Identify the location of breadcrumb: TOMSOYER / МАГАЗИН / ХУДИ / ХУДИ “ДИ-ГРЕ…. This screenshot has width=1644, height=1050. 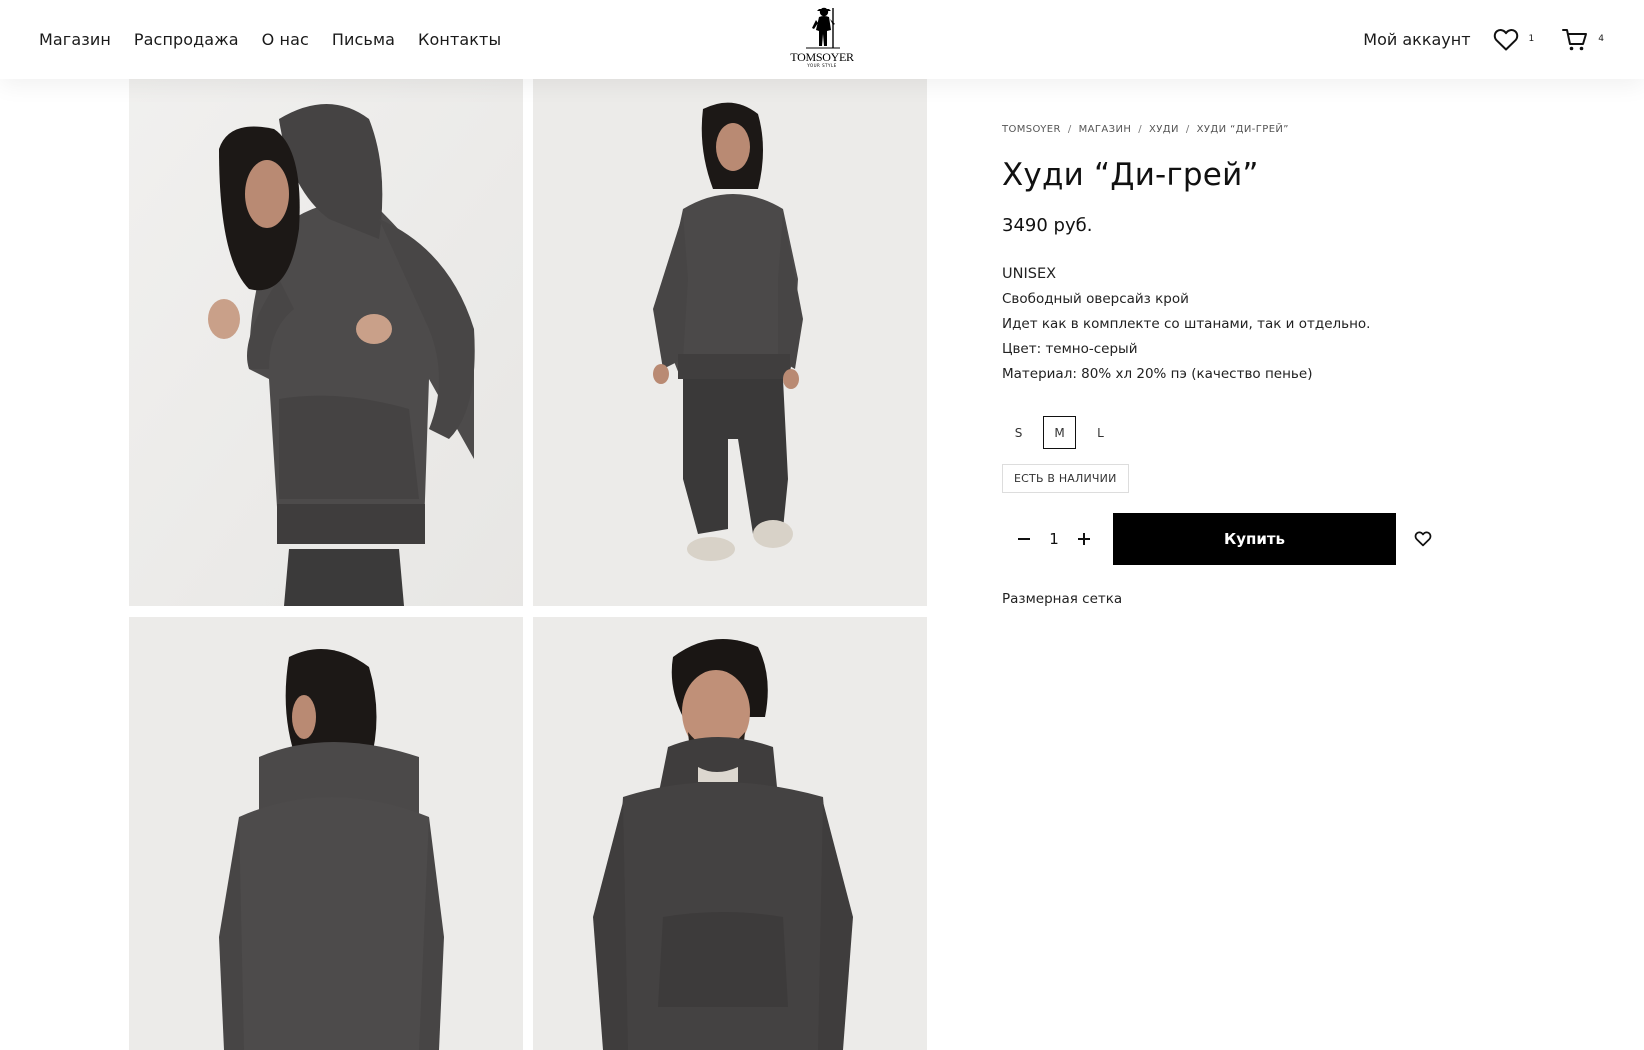
(1282, 129).